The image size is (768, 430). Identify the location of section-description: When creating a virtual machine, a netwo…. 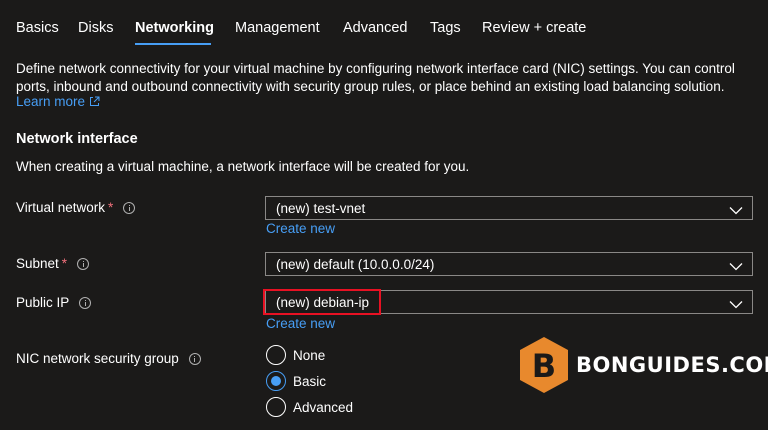
(243, 166).